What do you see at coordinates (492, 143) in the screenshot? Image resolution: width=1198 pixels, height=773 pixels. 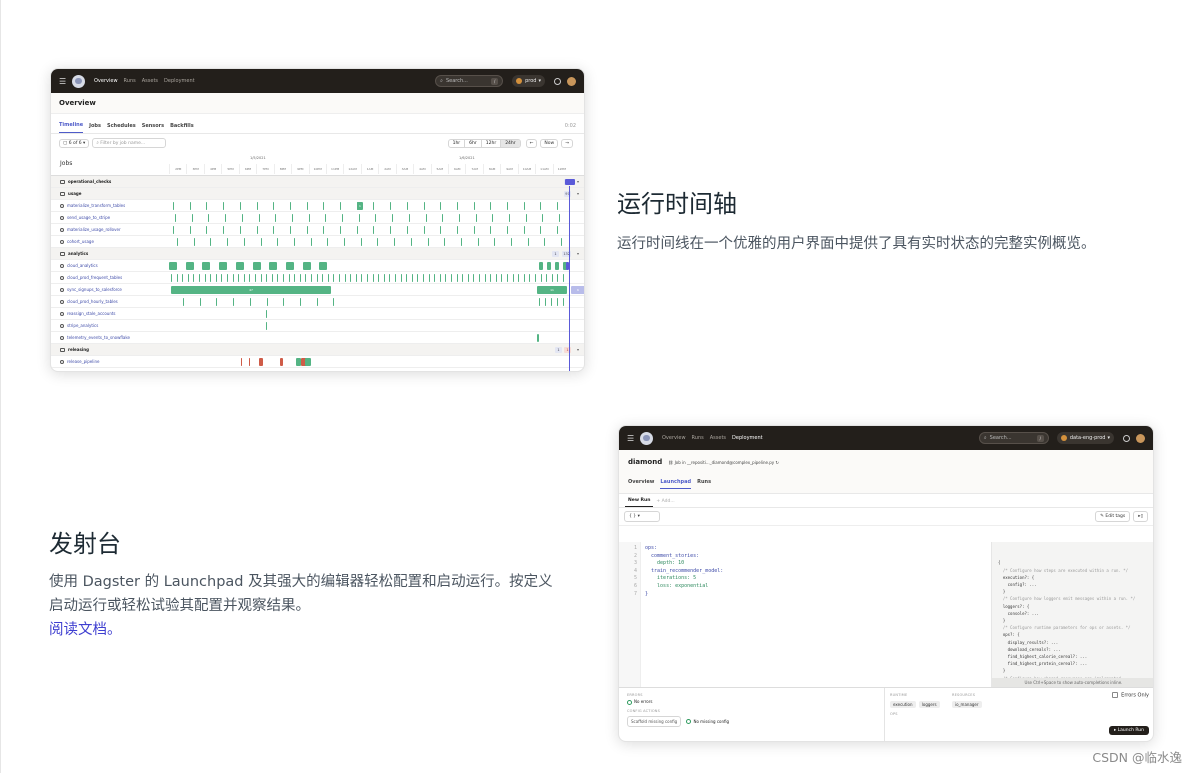 I see `range-12hr: 12hr` at bounding box center [492, 143].